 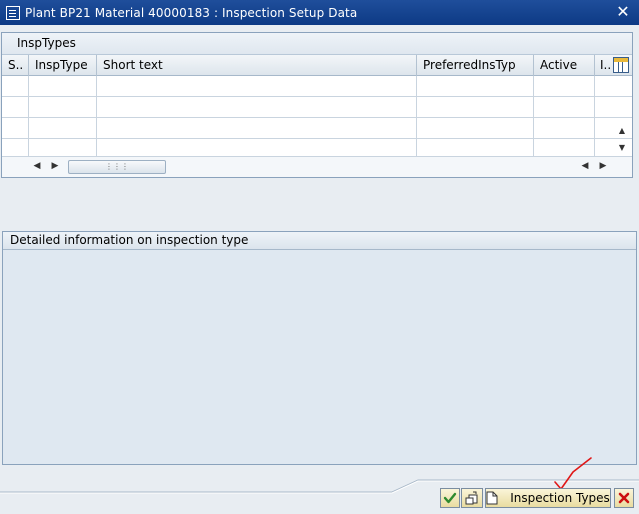 What do you see at coordinates (564, 65) in the screenshot?
I see `column-header-active: Active` at bounding box center [564, 65].